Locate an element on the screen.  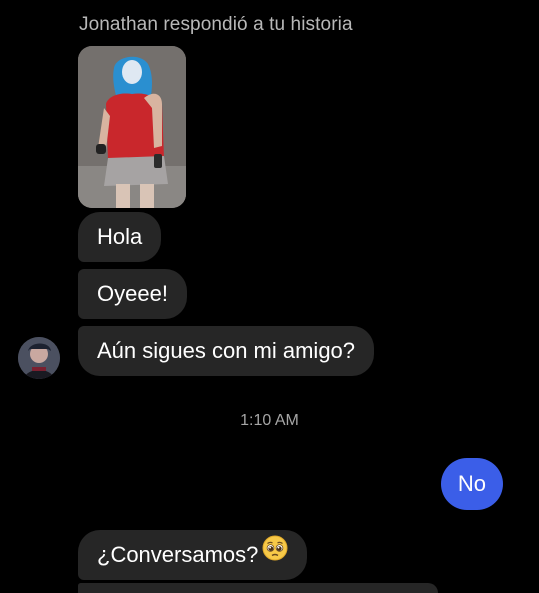
story-thumbnail is located at coordinates (132, 127).